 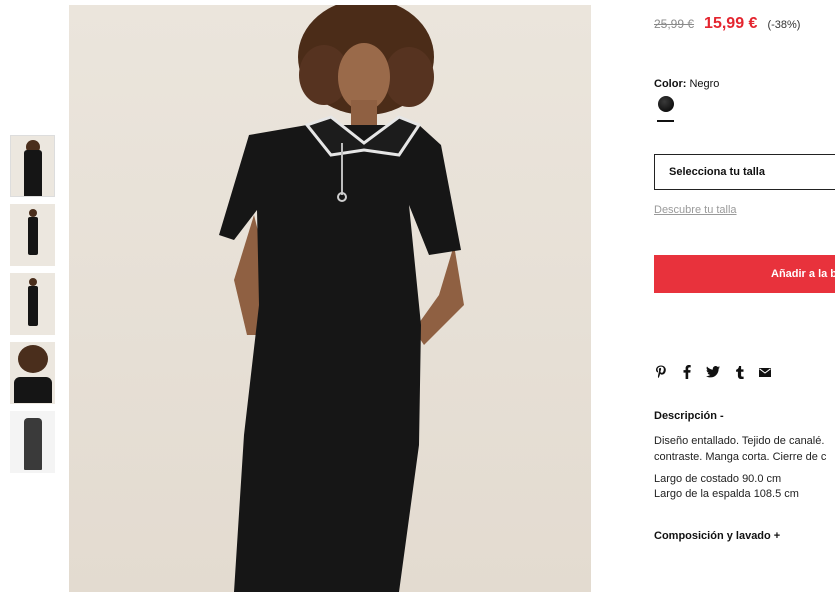 What do you see at coordinates (670, 84) in the screenshot?
I see `color-label-key: Color:` at bounding box center [670, 84].